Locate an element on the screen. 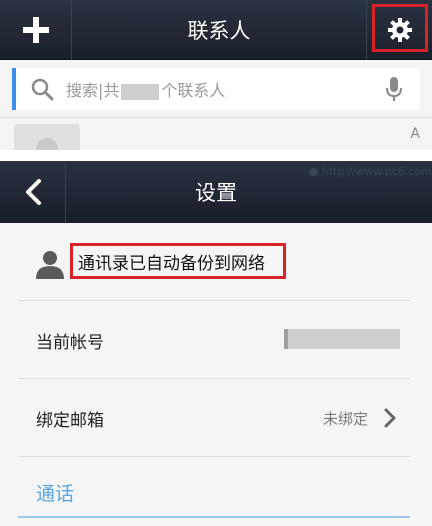 Image resolution: width=432 pixels, height=526 pixels. backup-status-text: 通讯录已自动备份到网络 is located at coordinates (171, 263).